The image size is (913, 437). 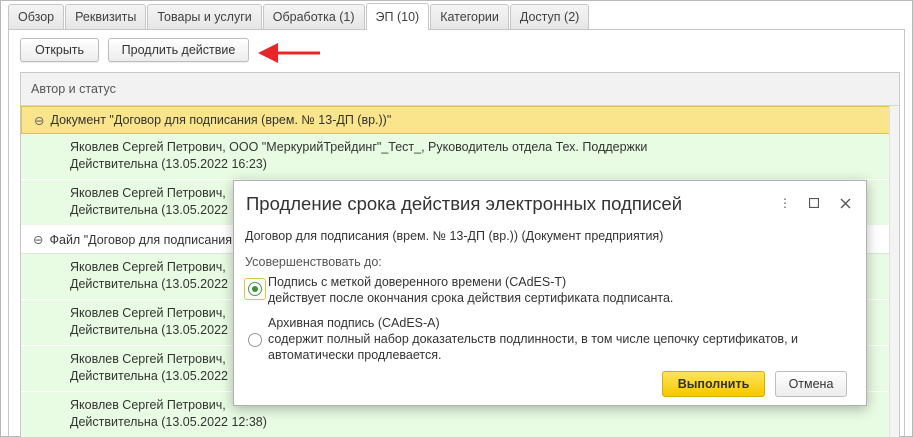 What do you see at coordinates (469, 16) in the screenshot?
I see `tab-categories: Категории` at bounding box center [469, 16].